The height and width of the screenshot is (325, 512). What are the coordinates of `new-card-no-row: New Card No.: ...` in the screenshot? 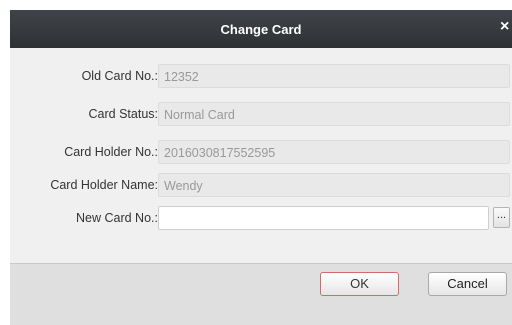 It's located at (261, 218).